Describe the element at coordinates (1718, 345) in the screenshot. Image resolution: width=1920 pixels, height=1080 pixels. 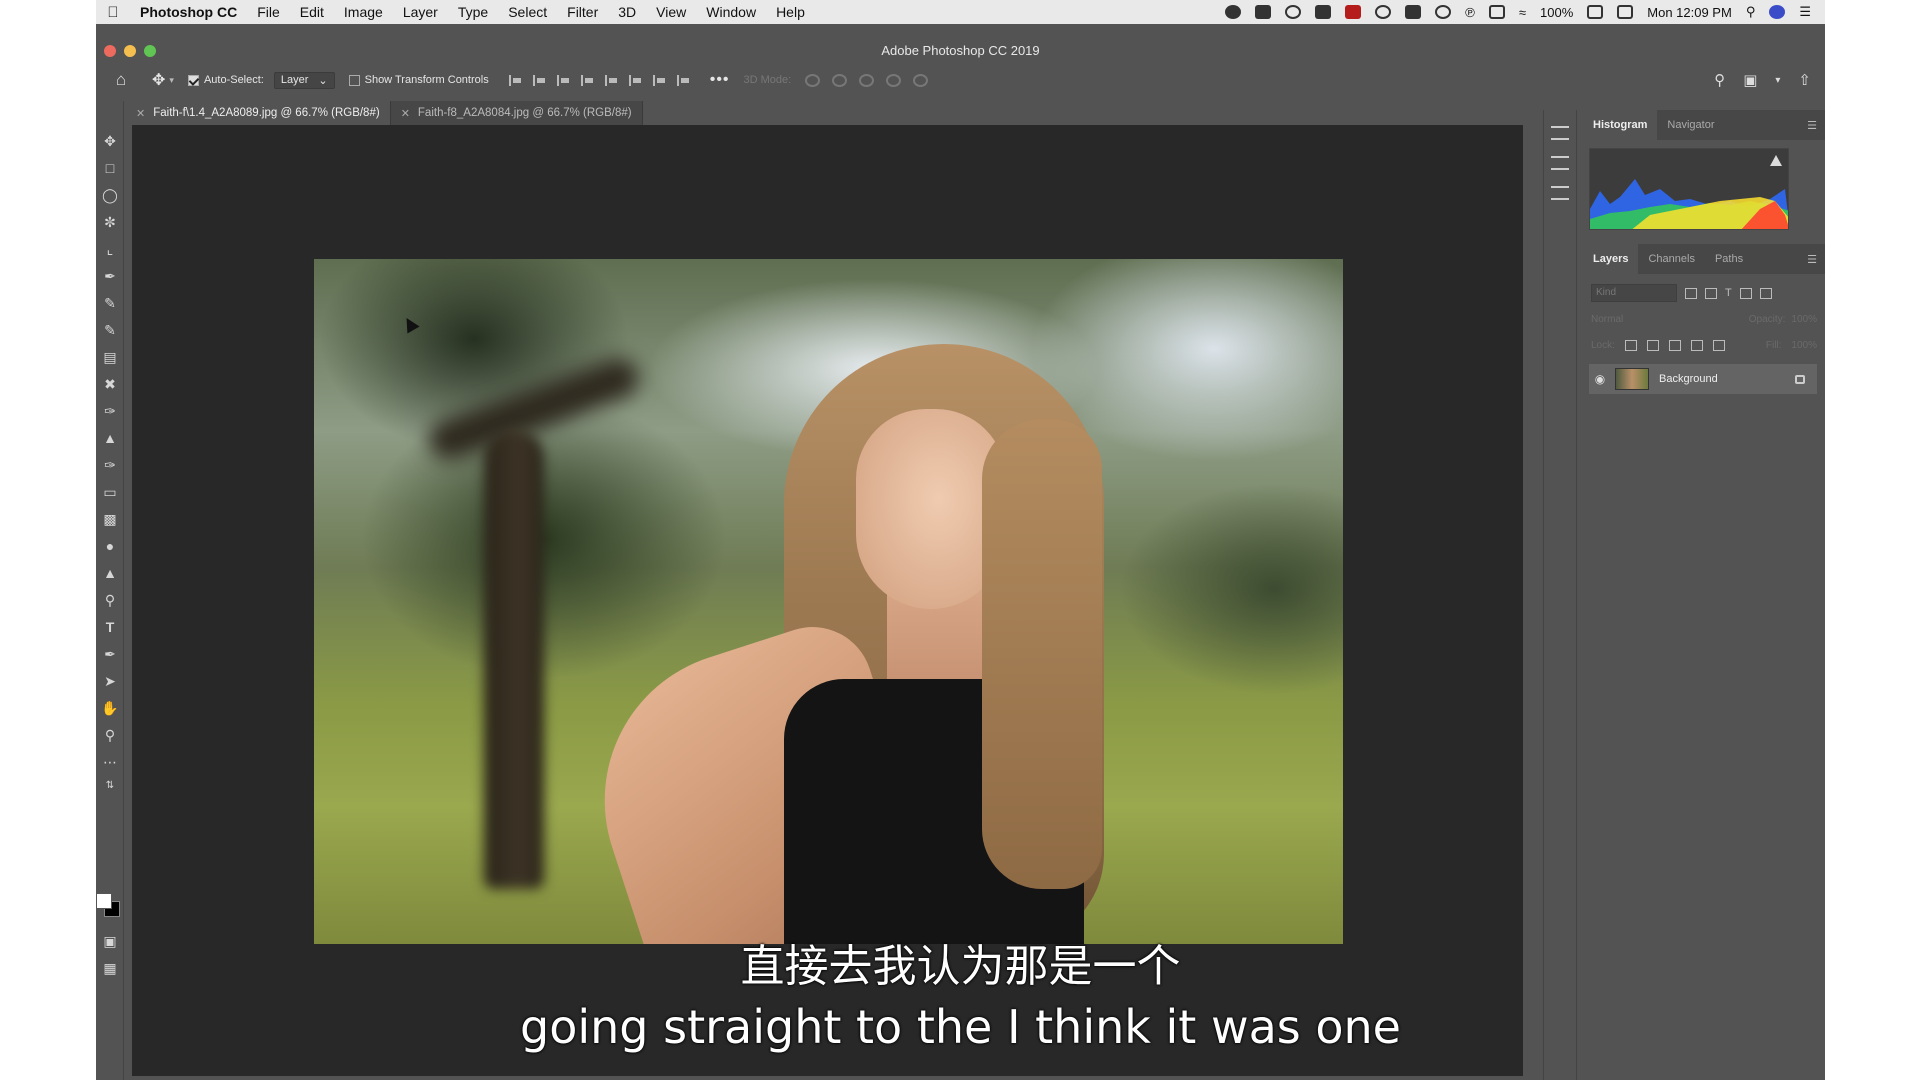
I see `lock-all-icon` at that location.